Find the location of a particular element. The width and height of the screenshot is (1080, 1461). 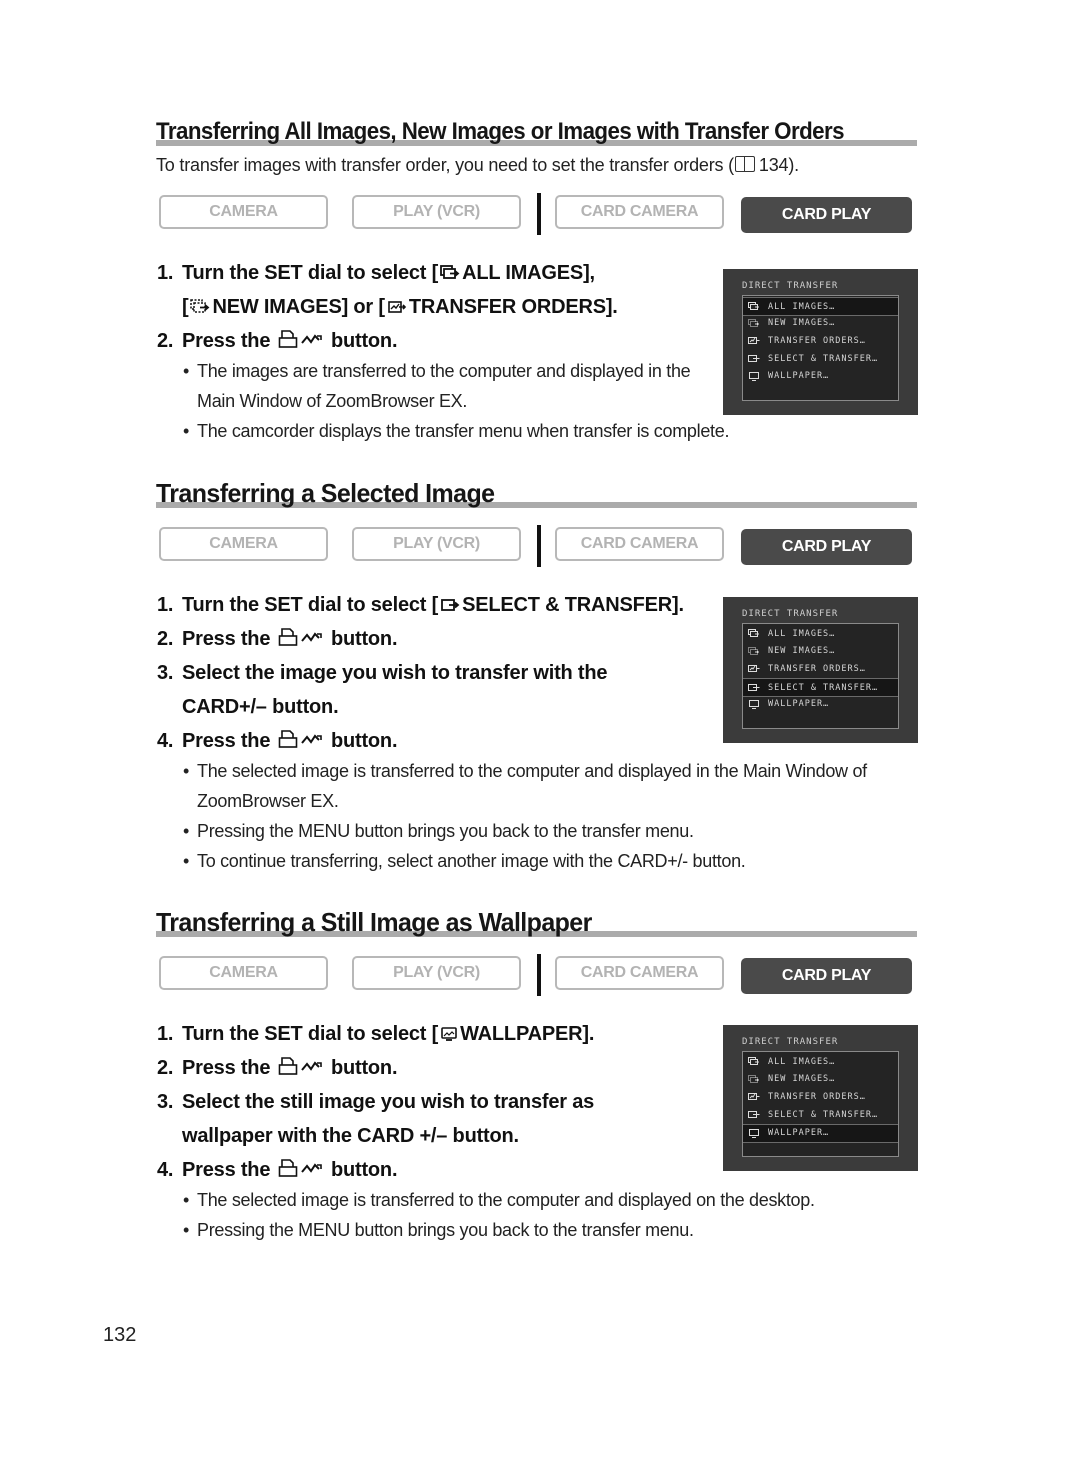

step-2: 2. Press the button. is located at coordinates (387, 341).